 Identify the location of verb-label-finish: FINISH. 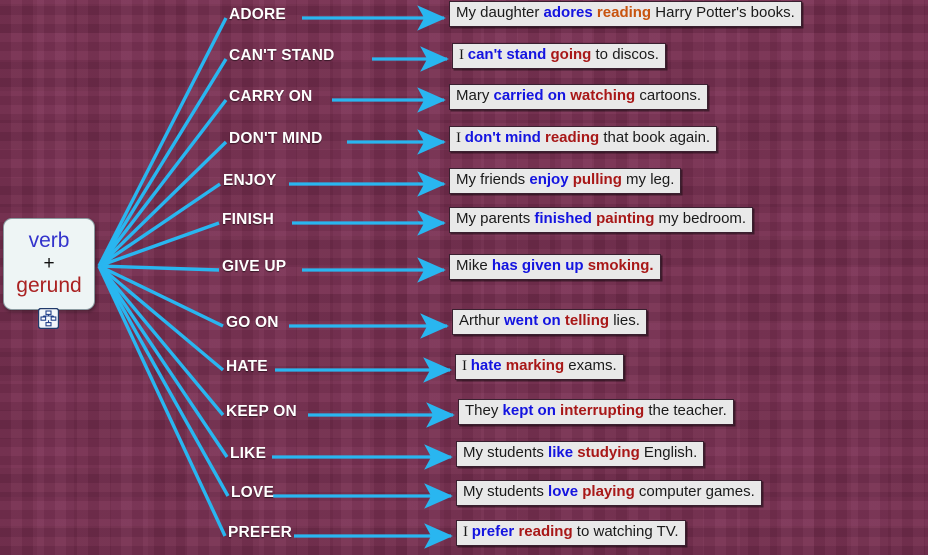
(248, 220).